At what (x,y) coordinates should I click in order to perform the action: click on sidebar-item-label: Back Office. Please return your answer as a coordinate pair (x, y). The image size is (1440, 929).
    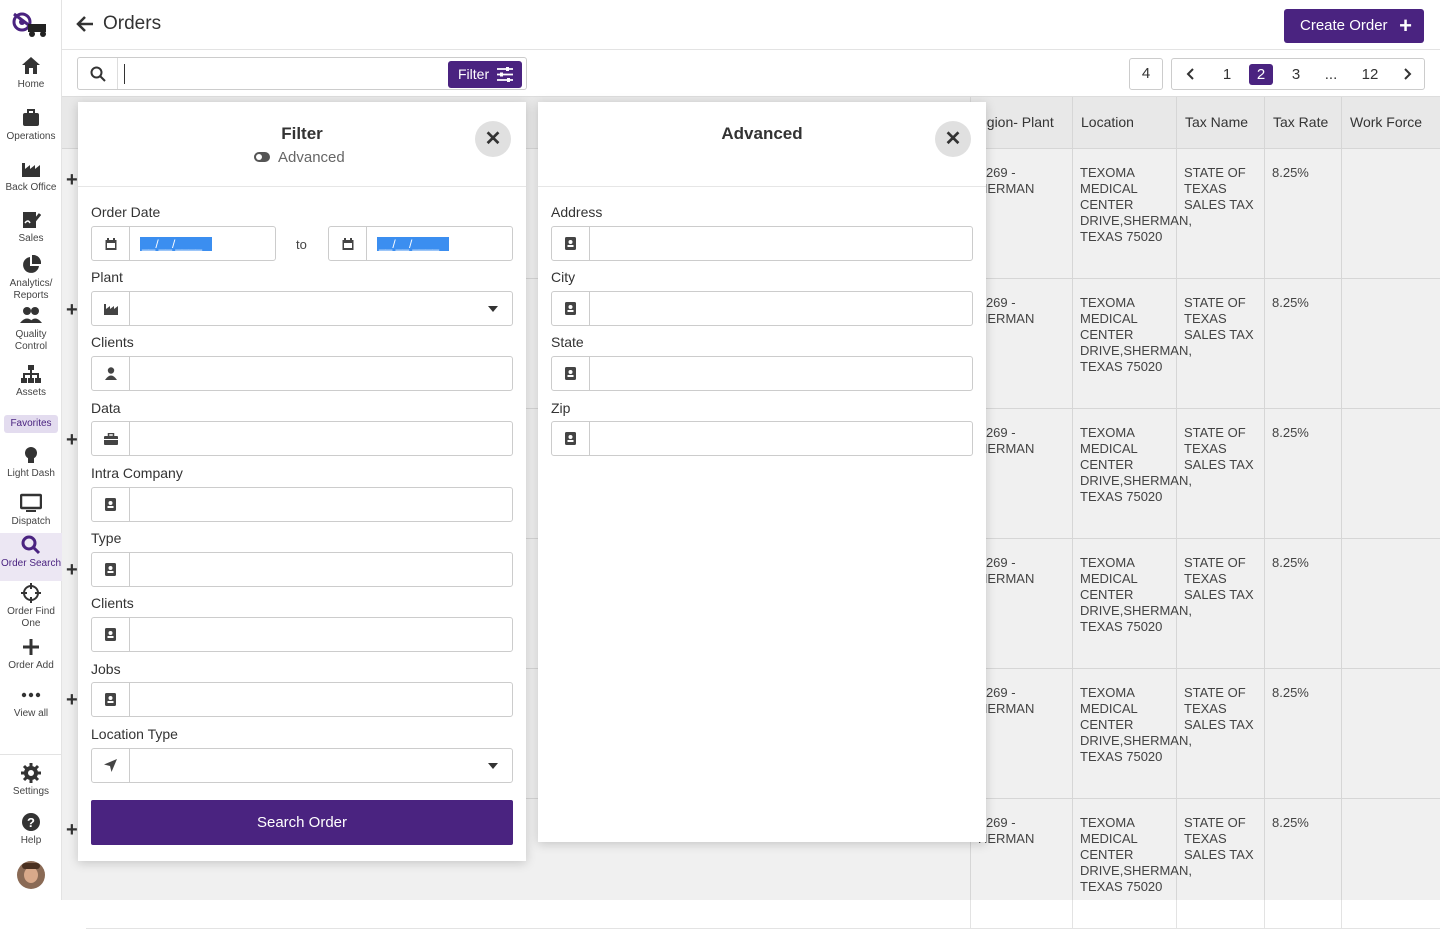
    Looking at the image, I should click on (31, 187).